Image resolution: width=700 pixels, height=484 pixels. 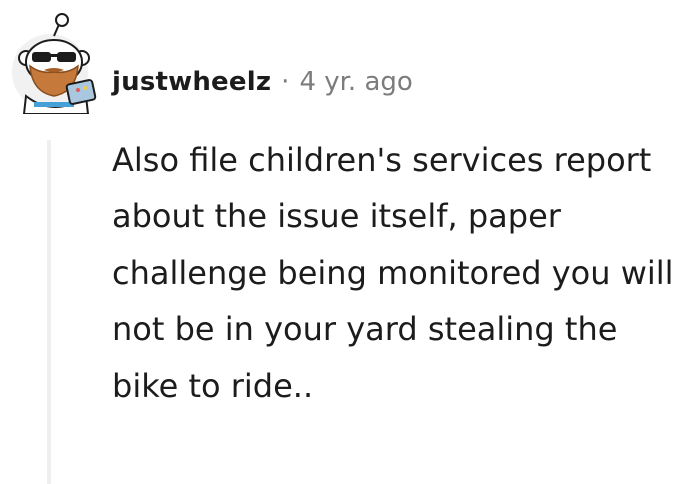 I want to click on thread-line, so click(x=49, y=312).